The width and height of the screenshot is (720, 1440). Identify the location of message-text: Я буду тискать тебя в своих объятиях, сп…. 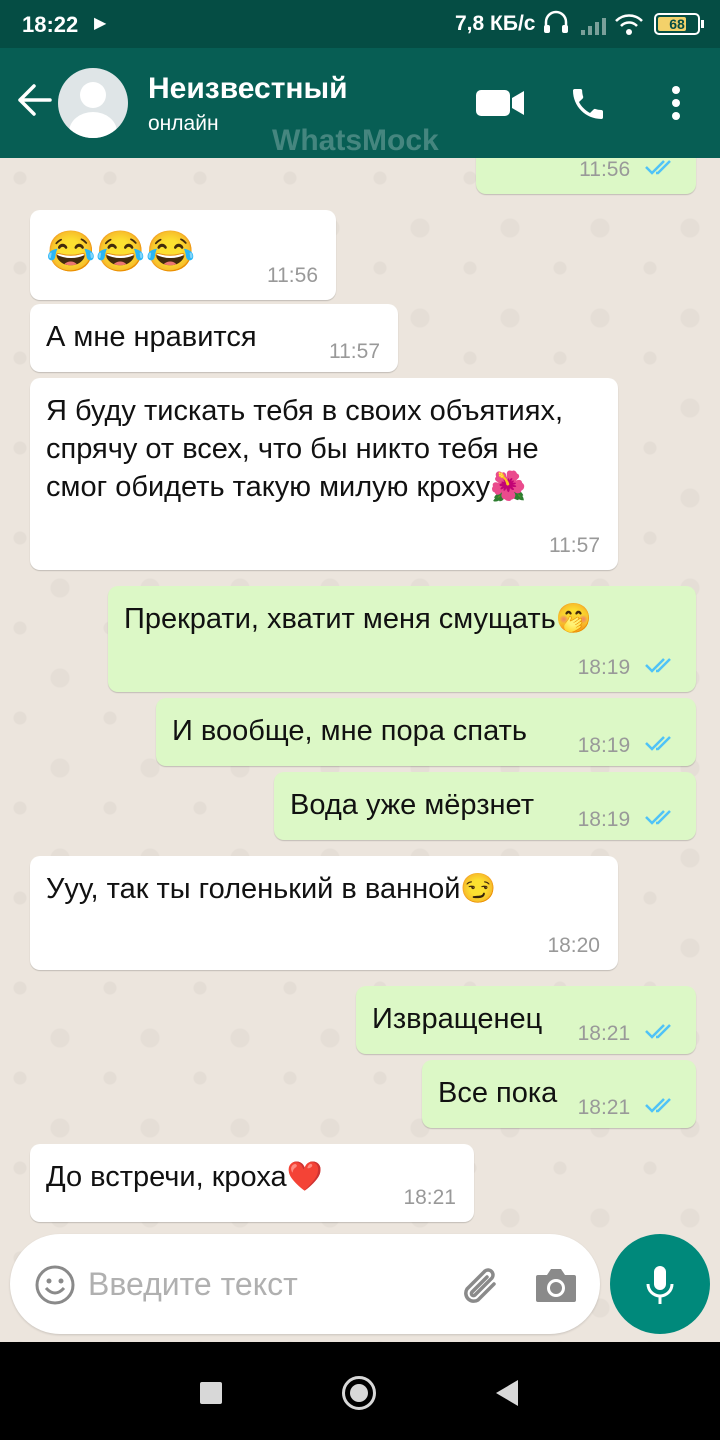
(305, 449).